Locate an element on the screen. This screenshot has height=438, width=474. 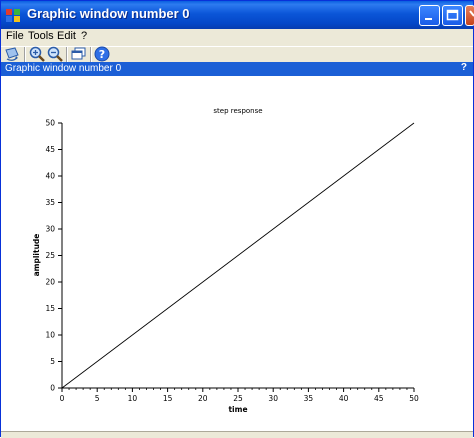
maximize-icon is located at coordinates (452, 15).